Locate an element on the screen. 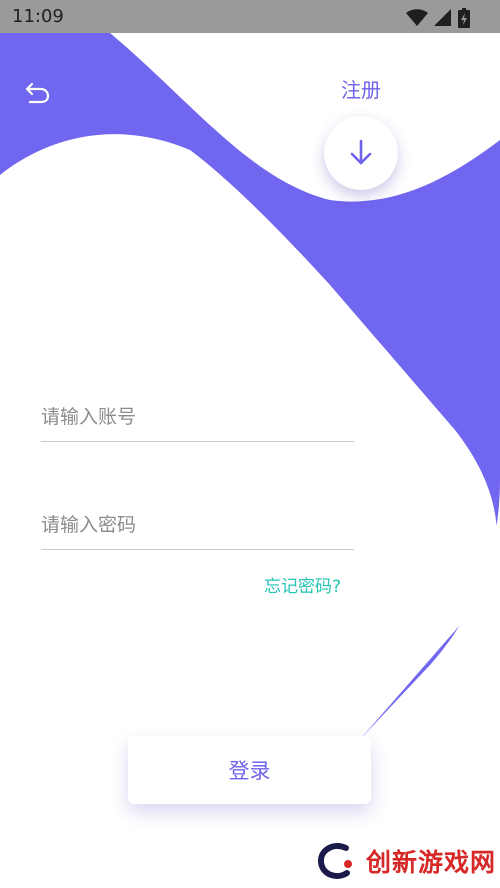  forgot-password-link: 忘记密码? is located at coordinates (302, 584).